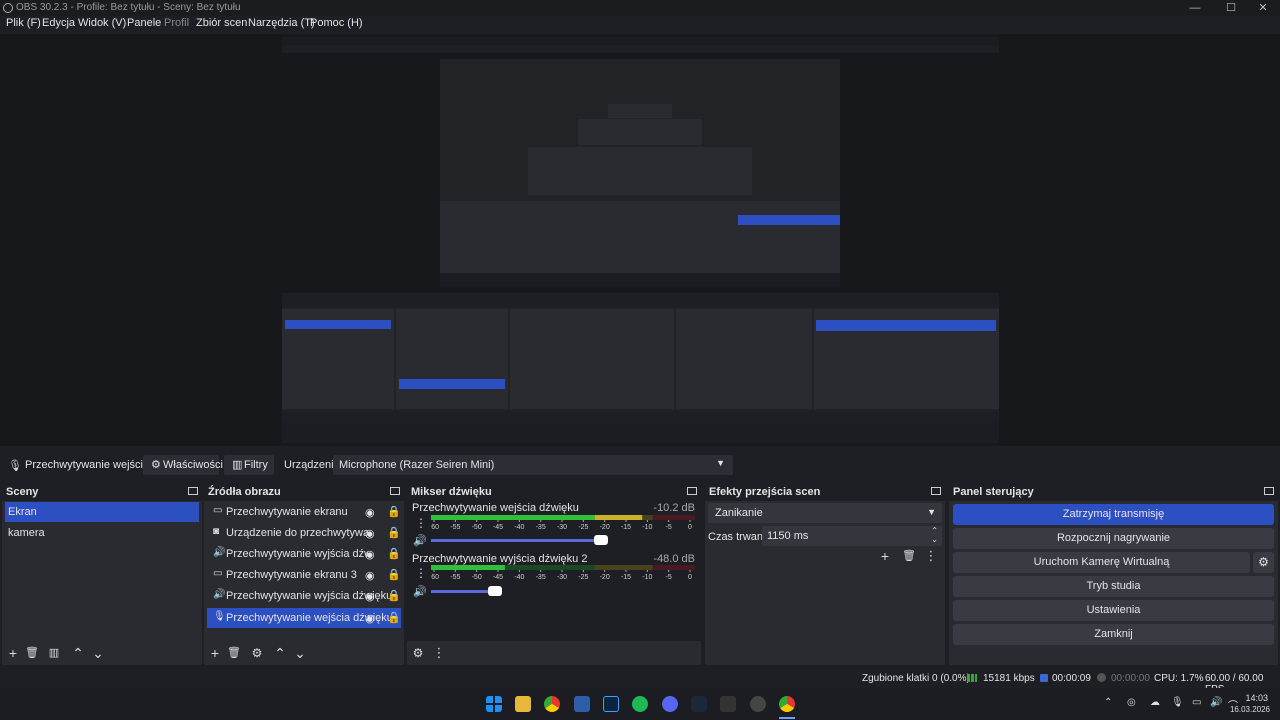 The height and width of the screenshot is (720, 1280). What do you see at coordinates (611, 704) in the screenshot?
I see `photoshop-icon` at bounding box center [611, 704].